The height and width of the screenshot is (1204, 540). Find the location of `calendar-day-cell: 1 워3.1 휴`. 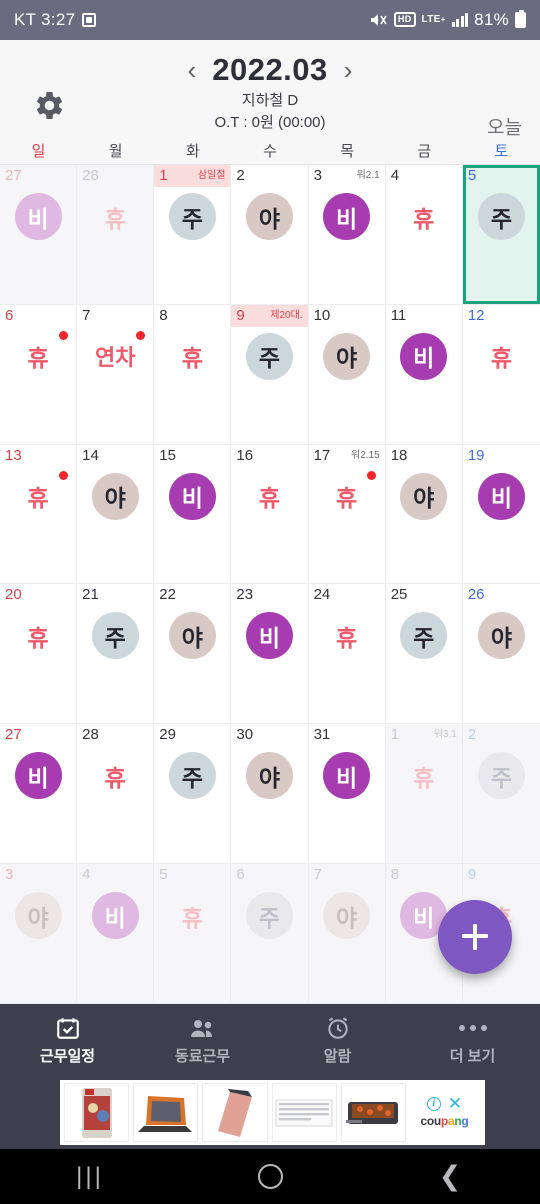

calendar-day-cell: 1 워3.1 휴 is located at coordinates (424, 794).